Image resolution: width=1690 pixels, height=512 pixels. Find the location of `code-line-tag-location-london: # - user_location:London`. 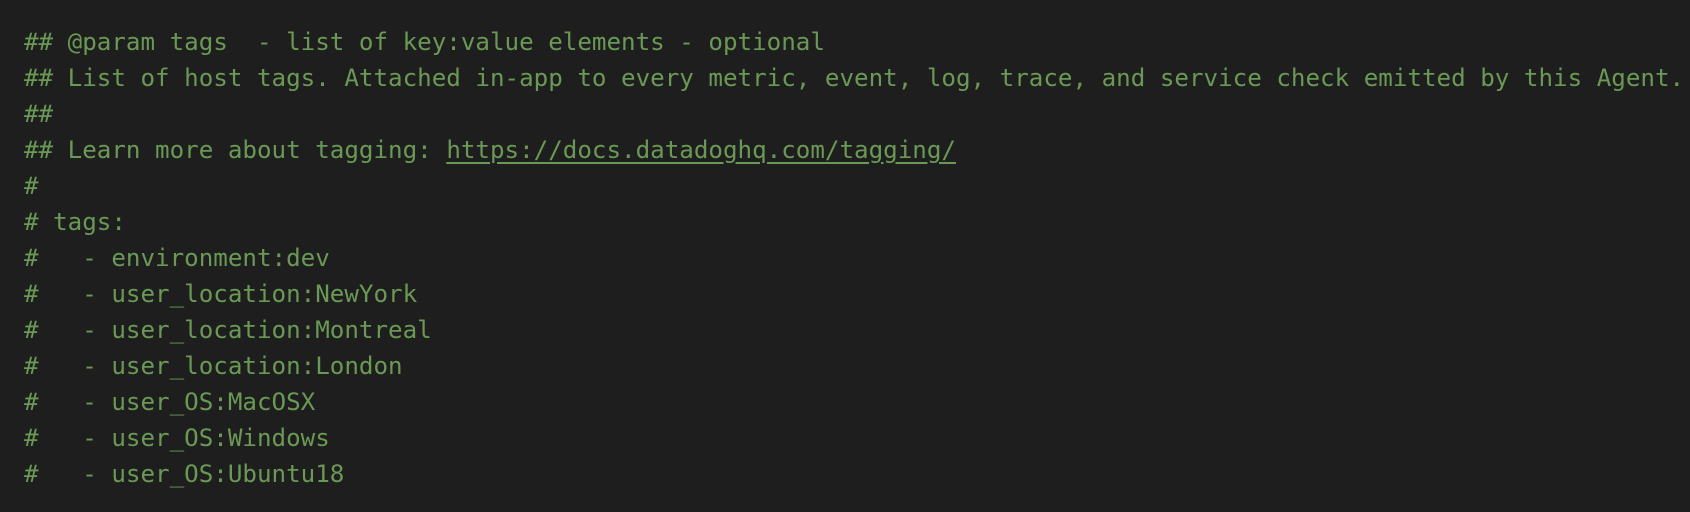

code-line-tag-location-london: # - user_location:London is located at coordinates (213, 366).